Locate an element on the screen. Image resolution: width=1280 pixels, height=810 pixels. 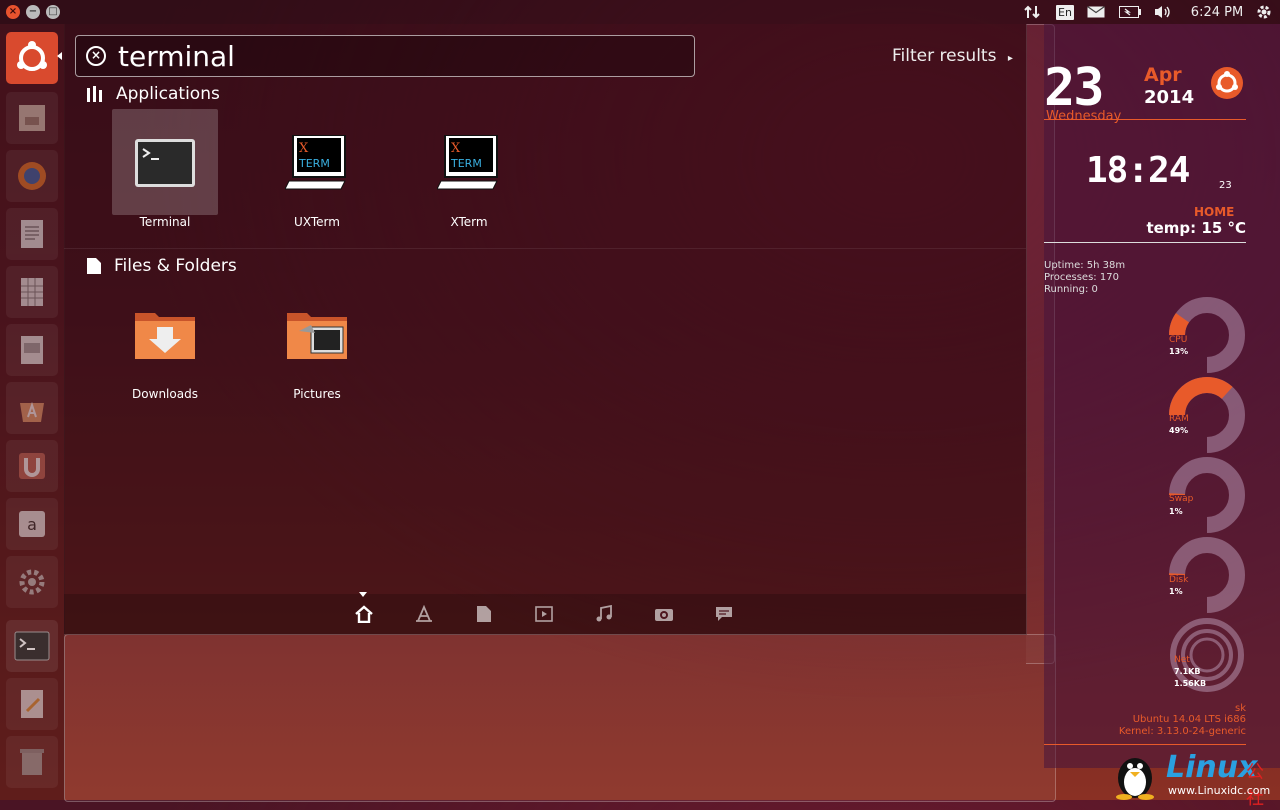
terminal-icon is located at coordinates (32, 646).